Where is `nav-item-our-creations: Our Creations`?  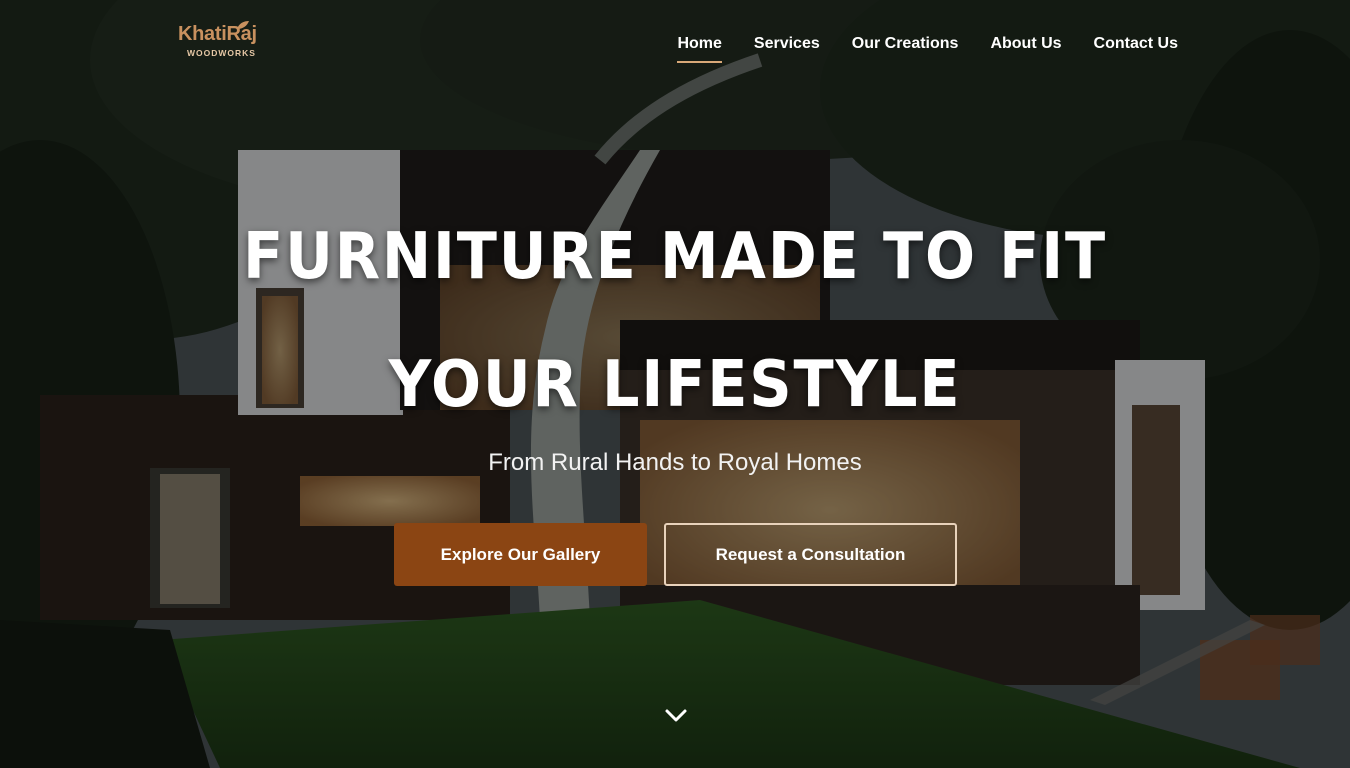 nav-item-our-creations: Our Creations is located at coordinates (905, 44).